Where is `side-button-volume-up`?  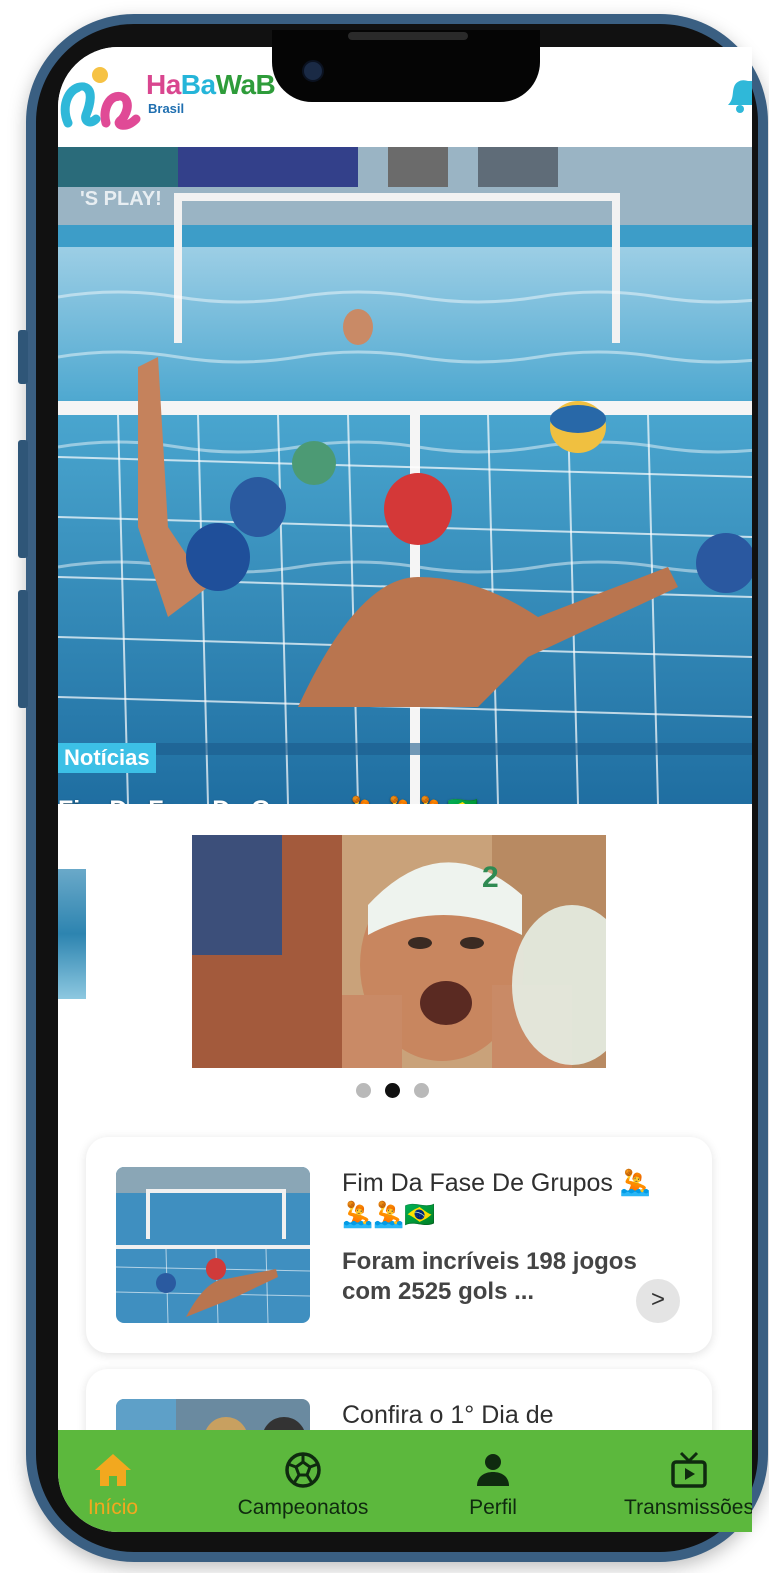
side-button-volume-up is located at coordinates (23, 499).